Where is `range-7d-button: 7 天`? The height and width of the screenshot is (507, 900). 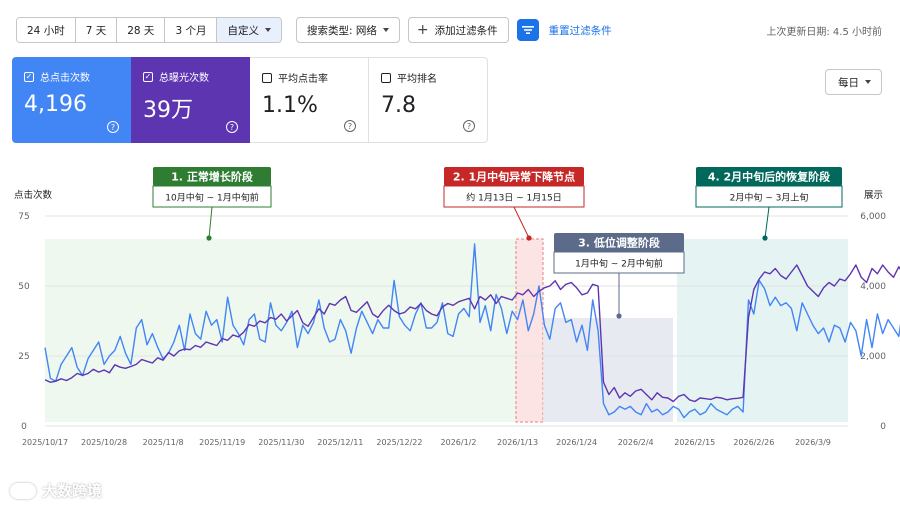
range-7d-button: 7 天 is located at coordinates (96, 30).